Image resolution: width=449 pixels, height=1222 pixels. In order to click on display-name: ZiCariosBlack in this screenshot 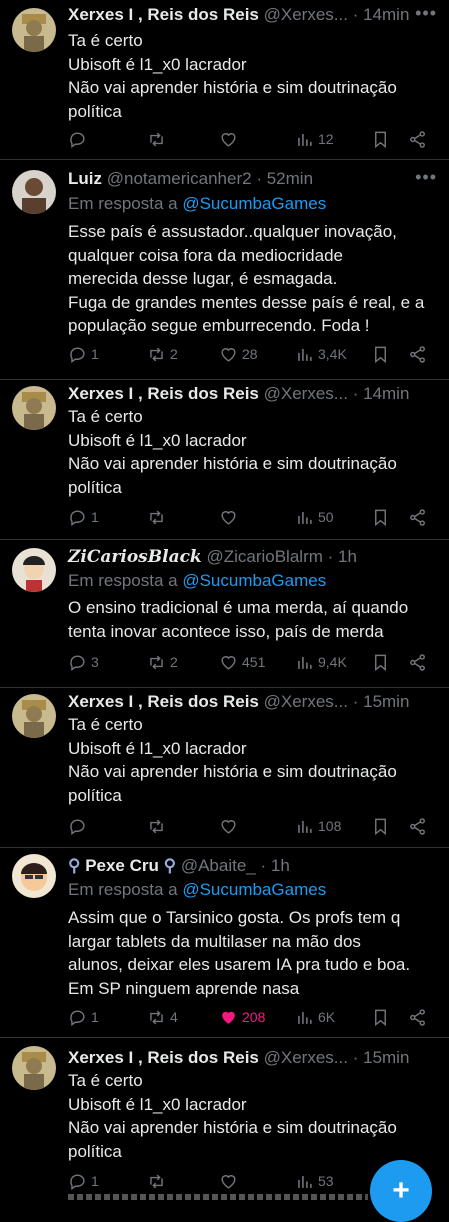, I will do `click(135, 557)`.